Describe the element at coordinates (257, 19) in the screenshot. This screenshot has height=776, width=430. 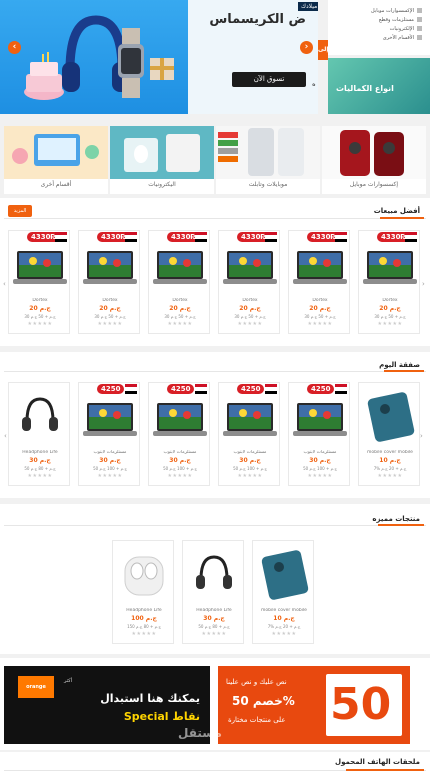
I see `hero-heading: ض الكريسماس` at that location.